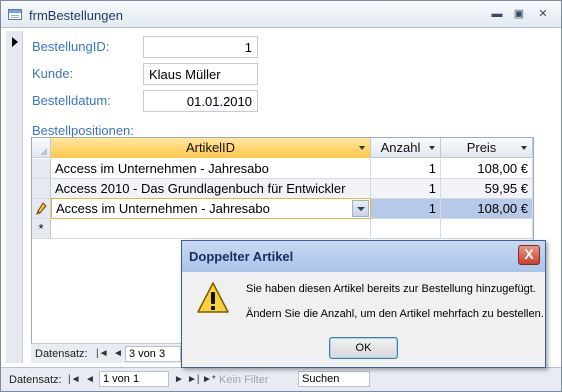 The width and height of the screenshot is (562, 392). Describe the element at coordinates (400, 147) in the screenshot. I see `column-header-anzahl-label: Anzahl` at that location.